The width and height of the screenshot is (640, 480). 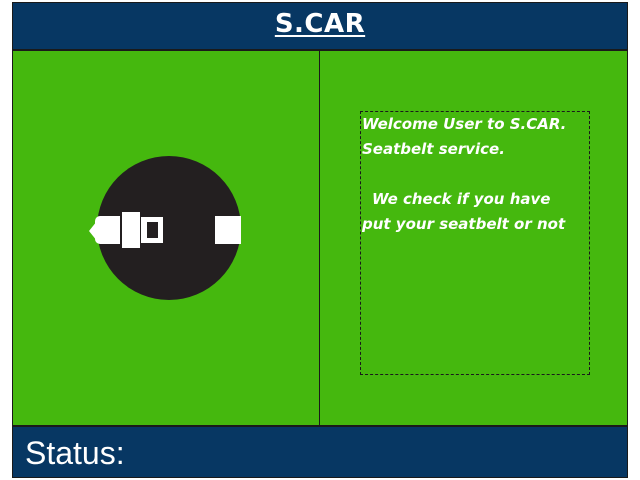 I want to click on check-line: We check if you have, so click(x=461, y=199).